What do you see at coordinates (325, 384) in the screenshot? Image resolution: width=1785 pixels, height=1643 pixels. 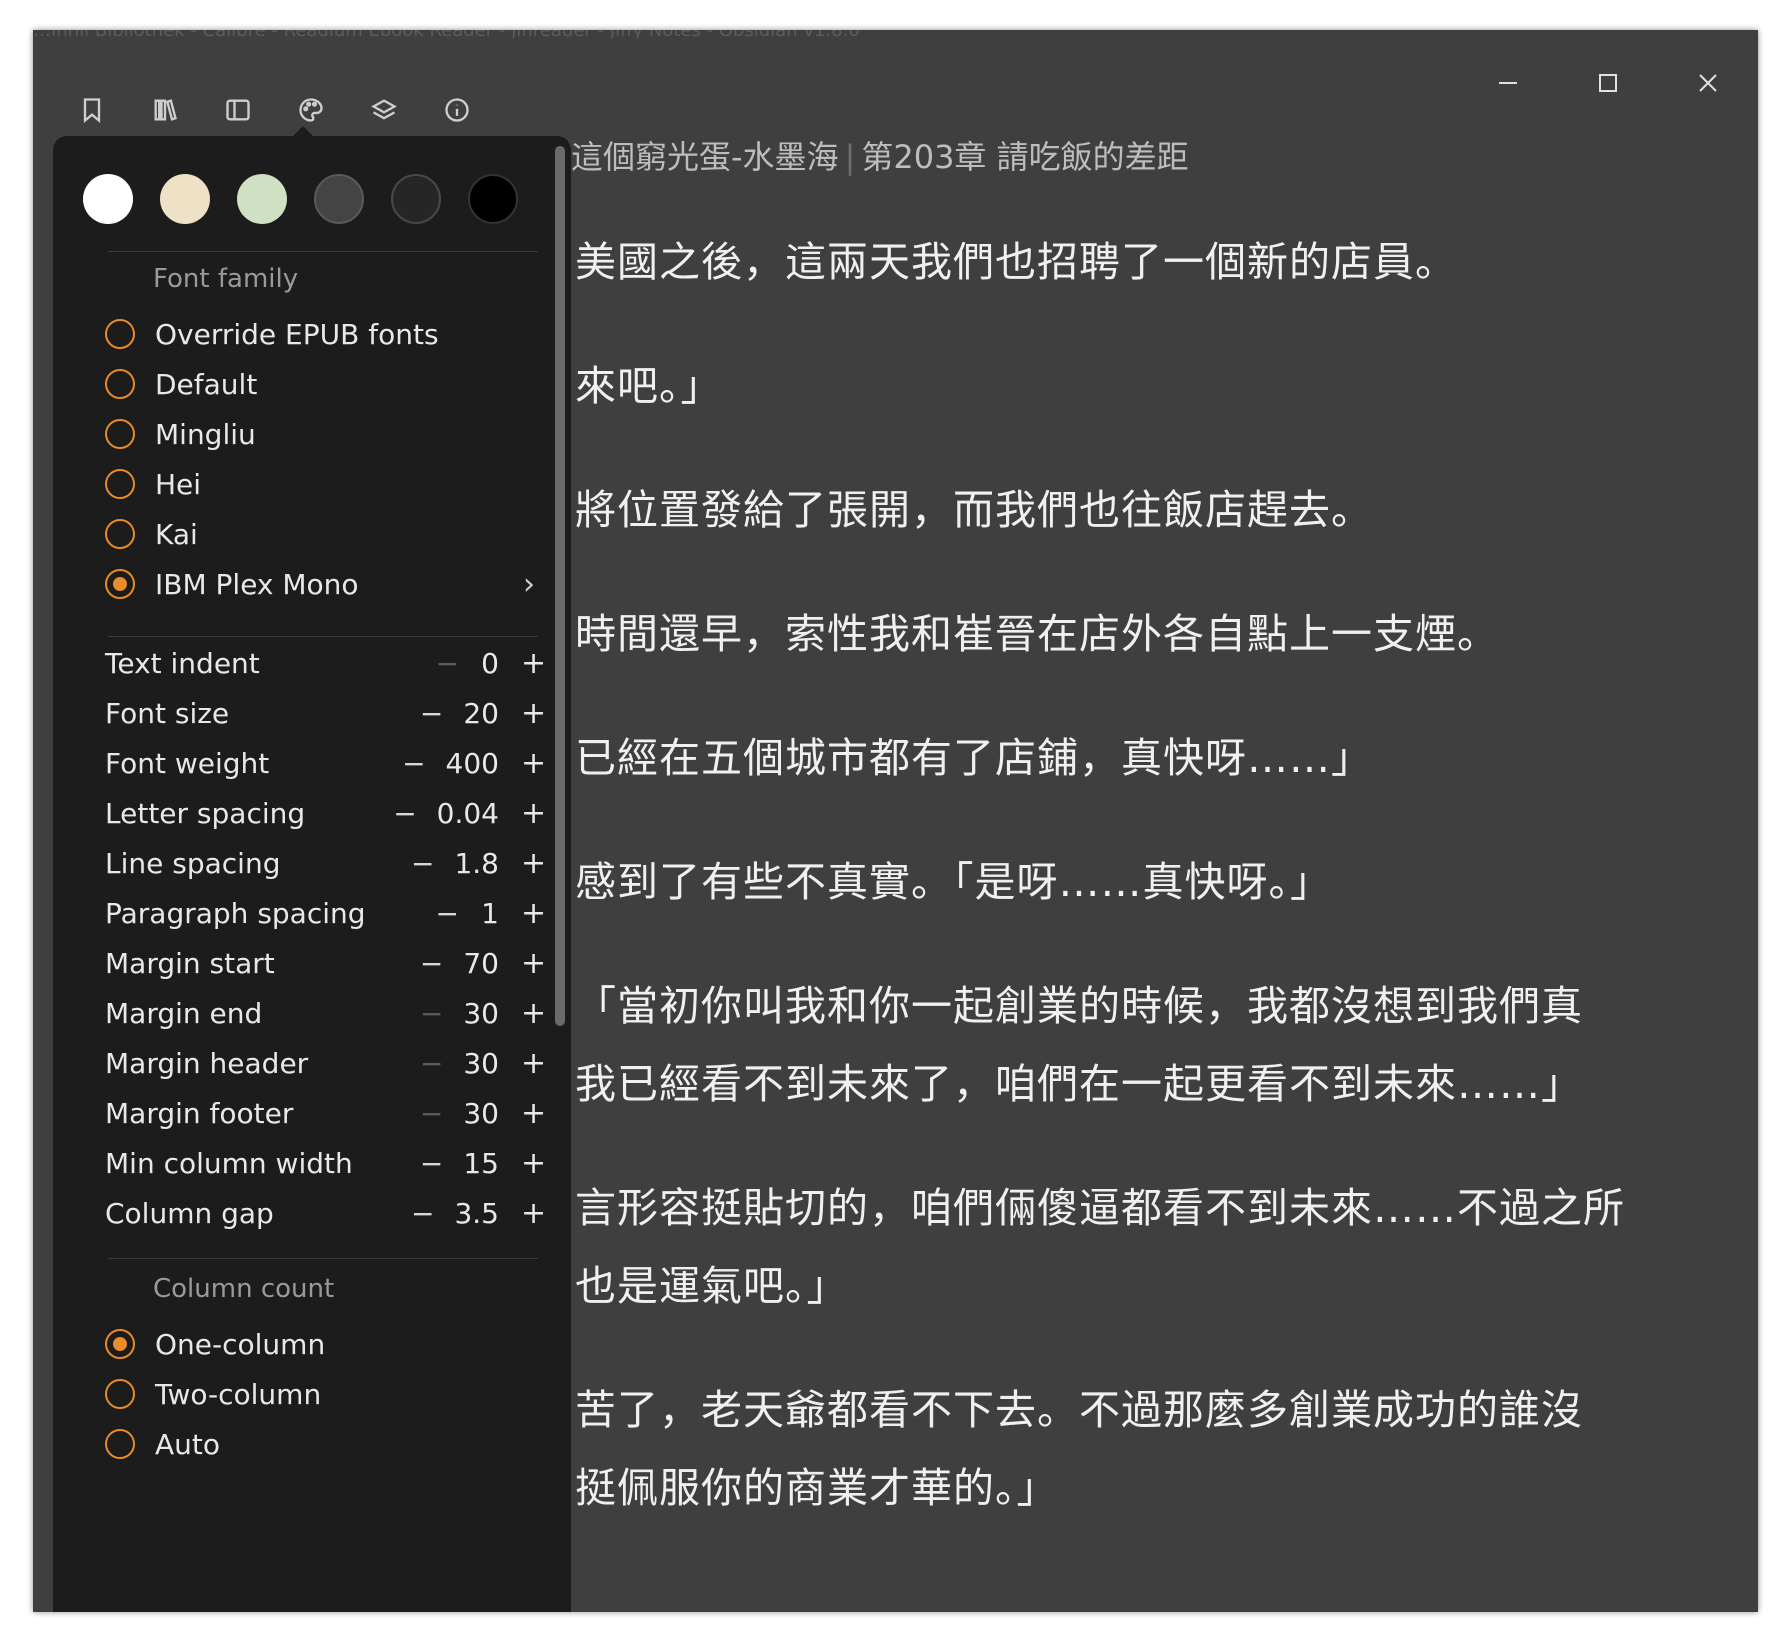 I see `font-option-default: Default` at bounding box center [325, 384].